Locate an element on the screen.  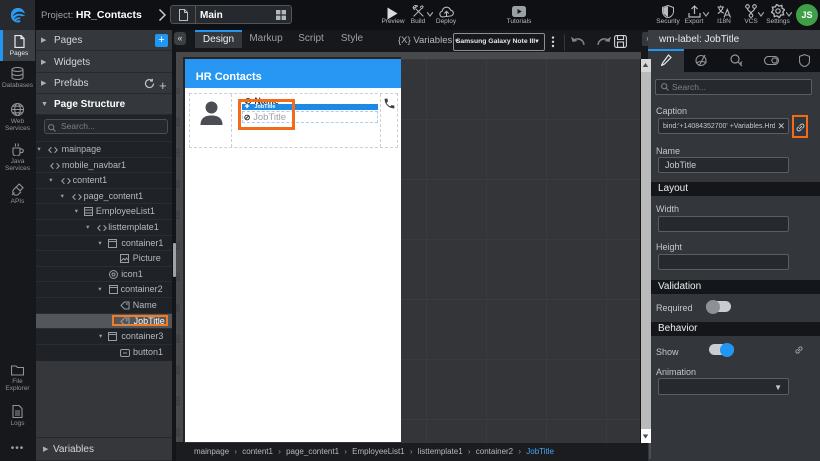
svg-text: 500 is located at coordinates (179, 369).